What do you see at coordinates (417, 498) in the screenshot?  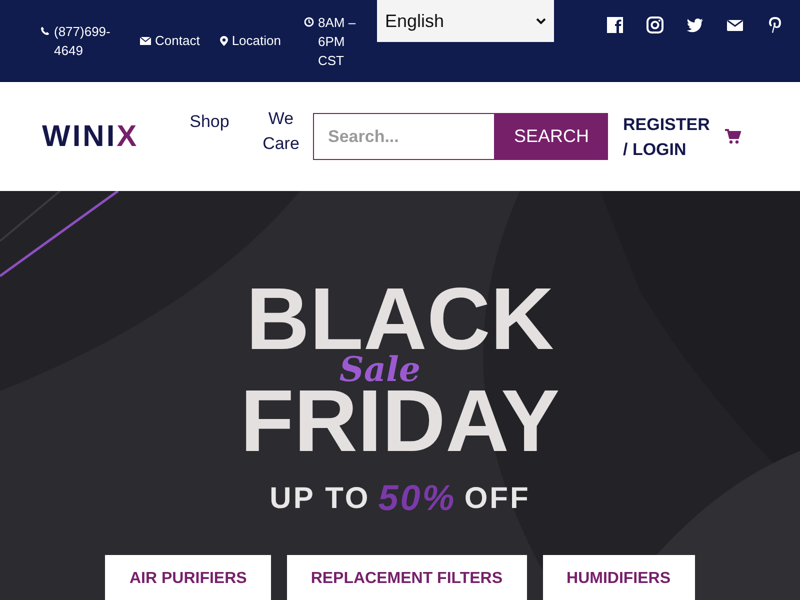 I see `offer-amount: 50%` at bounding box center [417, 498].